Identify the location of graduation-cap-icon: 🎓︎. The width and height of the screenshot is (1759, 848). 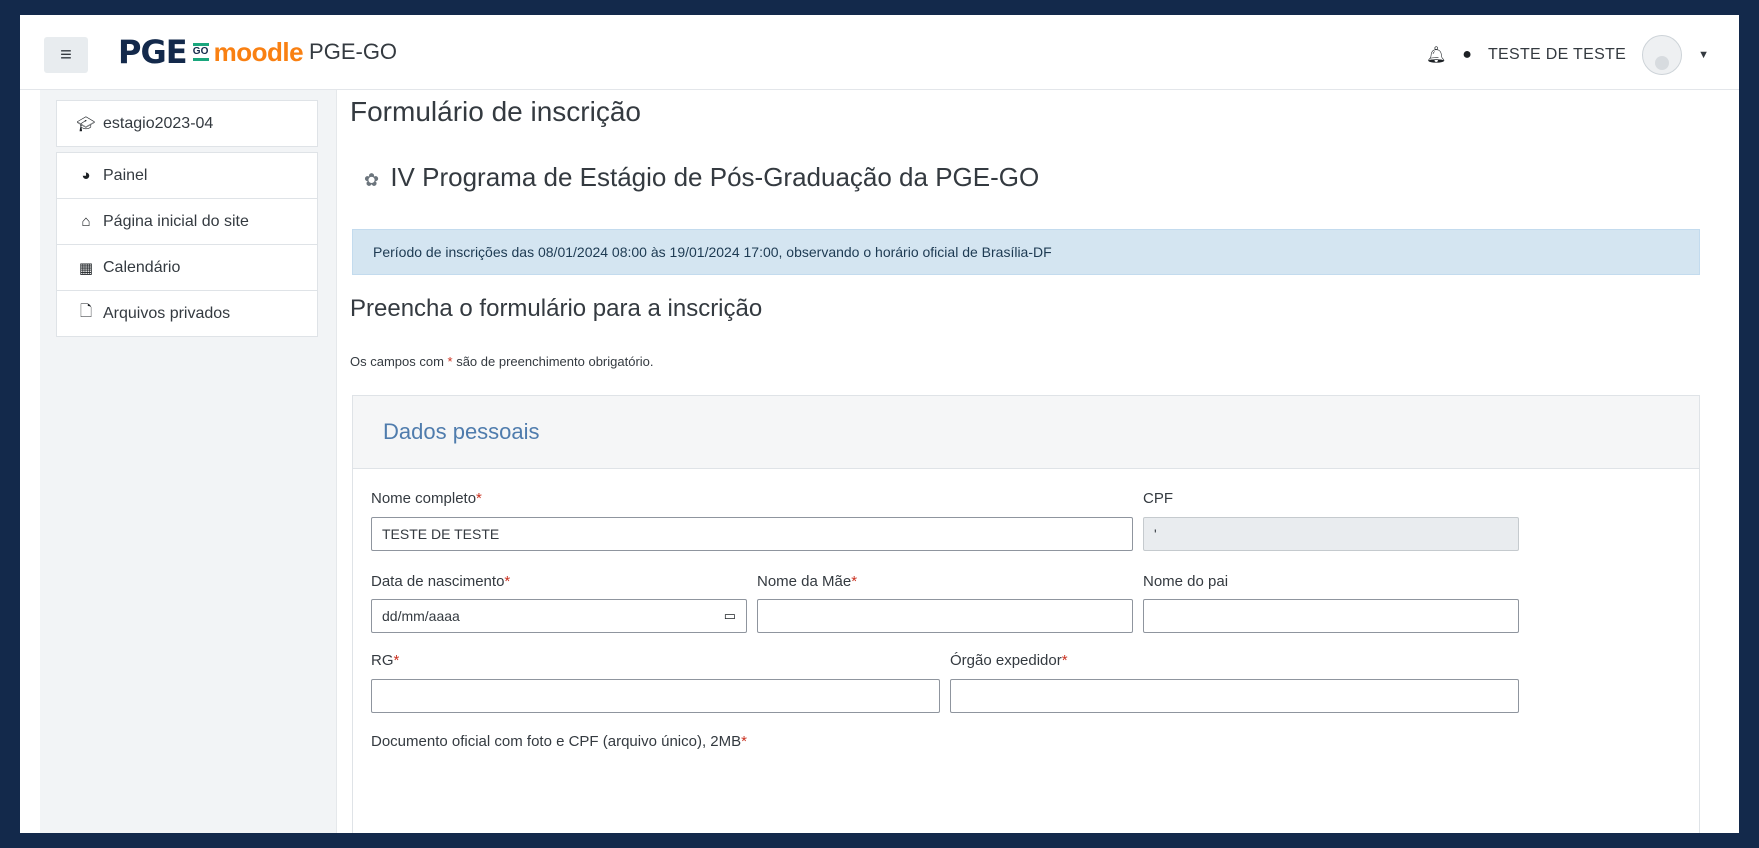
(86, 124).